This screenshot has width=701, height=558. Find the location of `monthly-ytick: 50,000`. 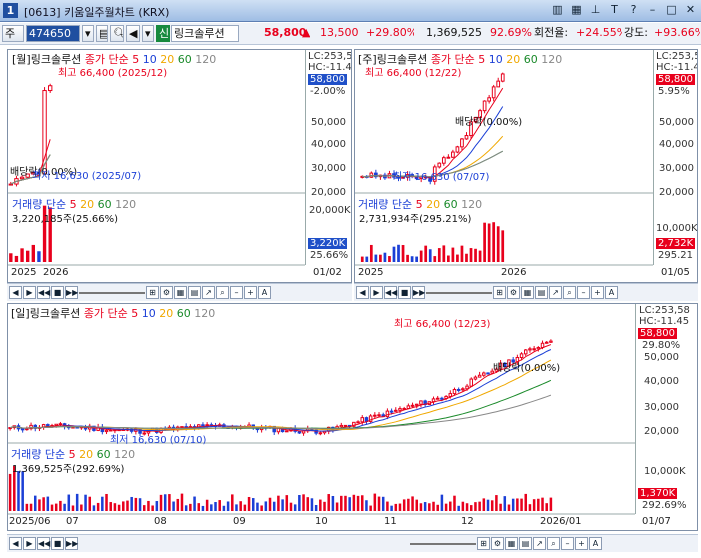

monthly-ytick: 50,000 is located at coordinates (328, 122).